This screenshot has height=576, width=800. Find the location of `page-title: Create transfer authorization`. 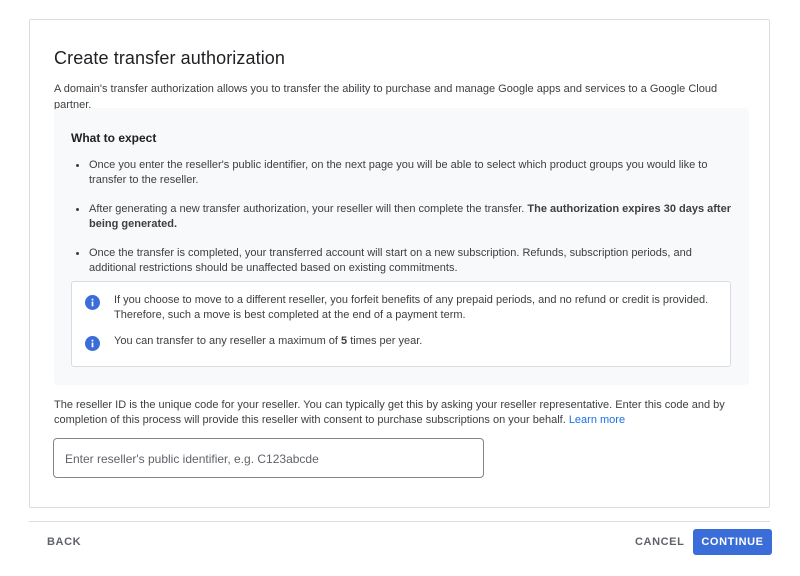

page-title: Create transfer authorization is located at coordinates (170, 58).